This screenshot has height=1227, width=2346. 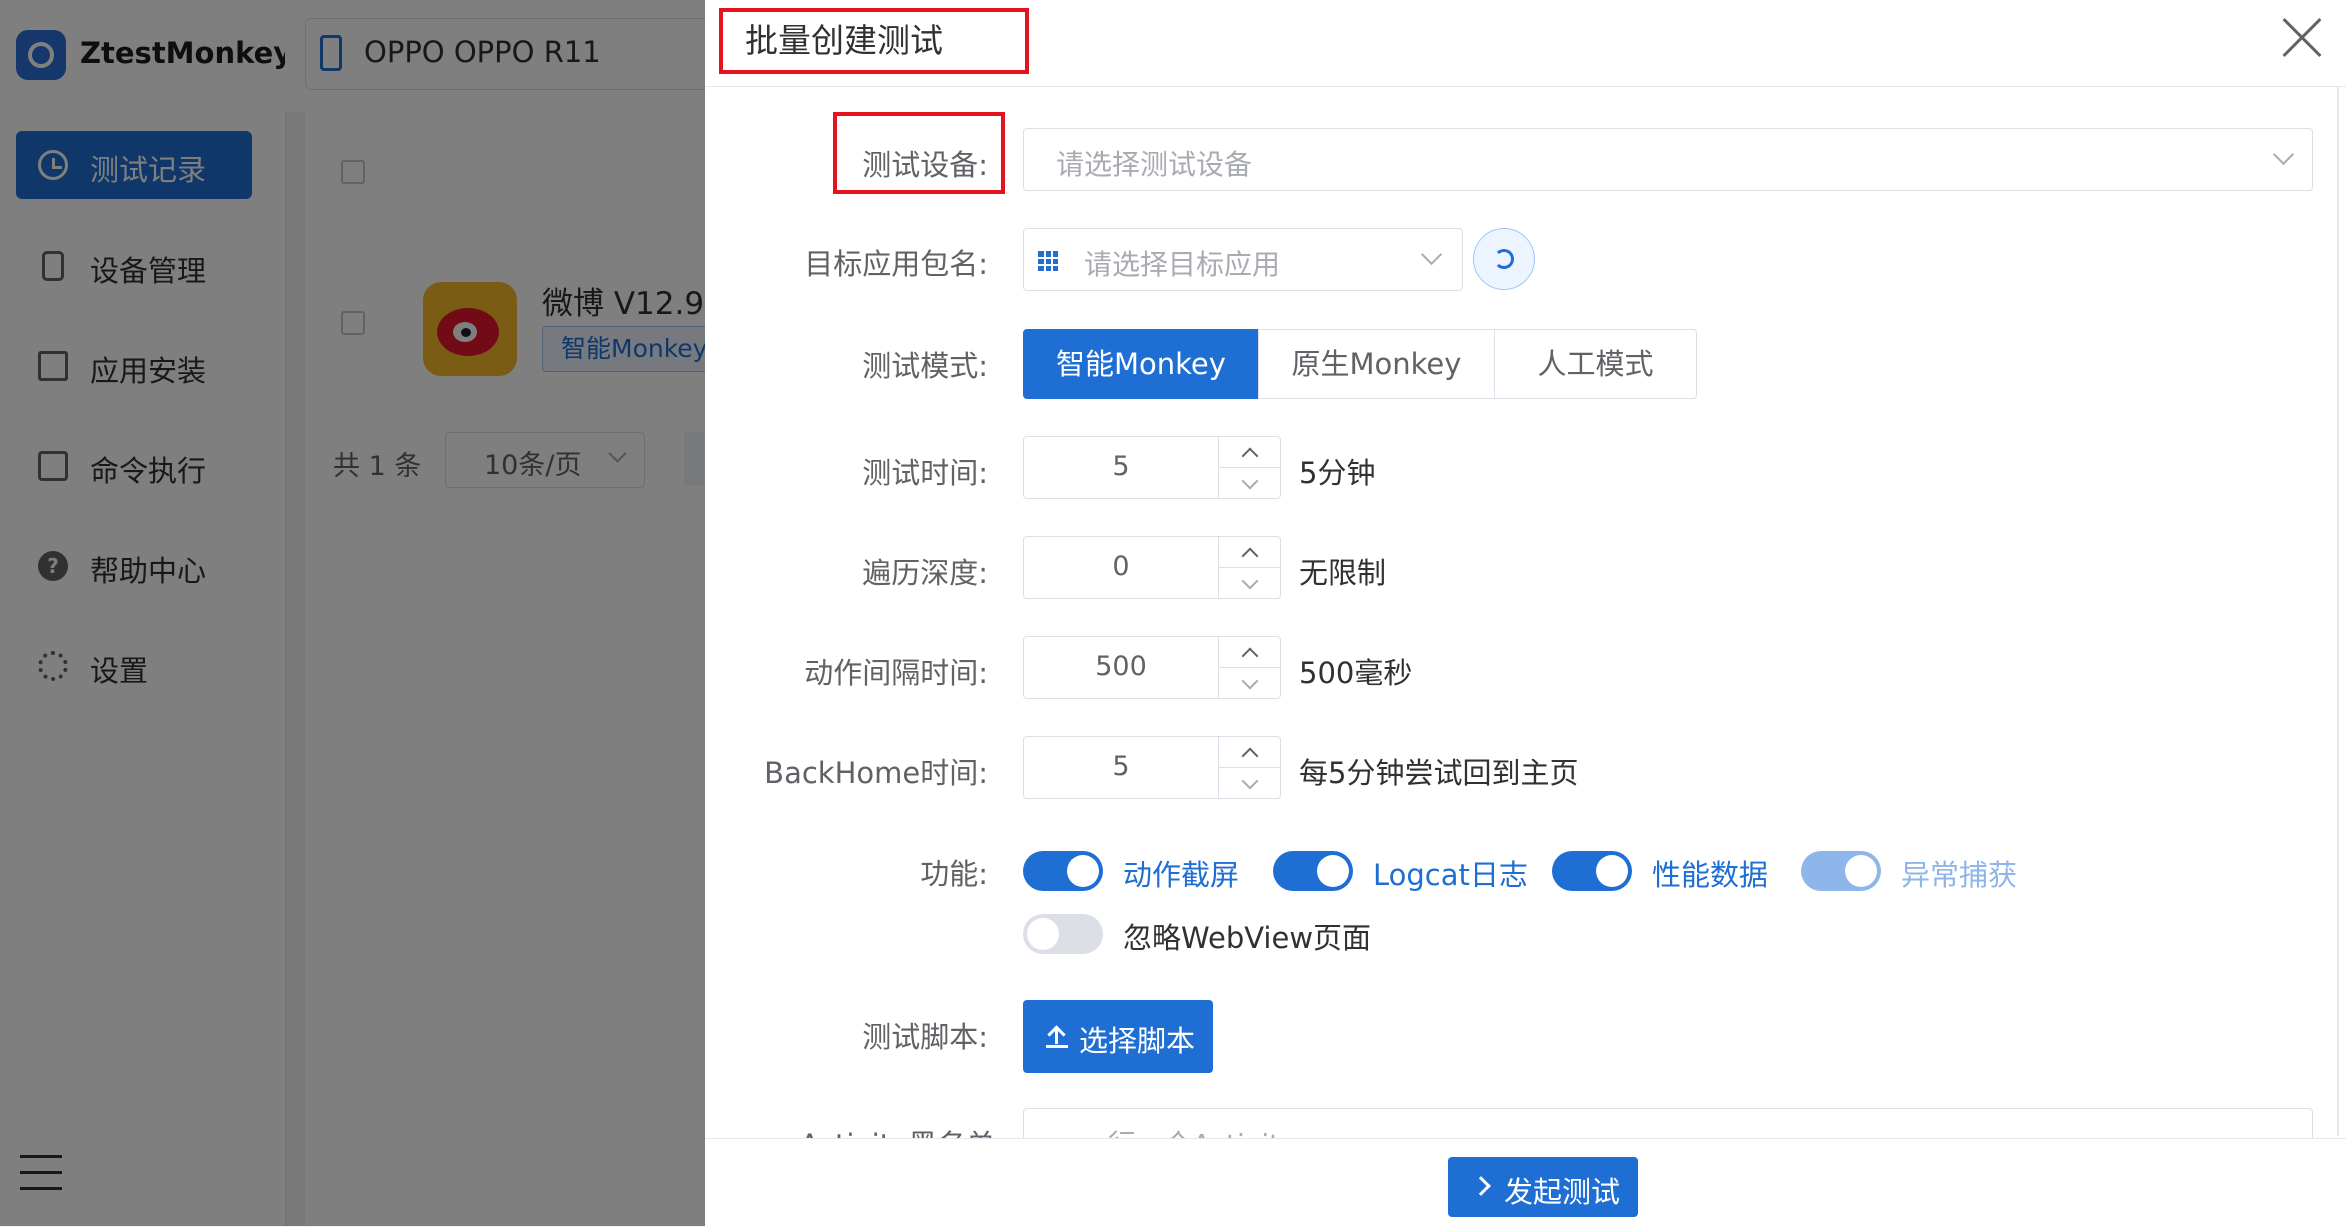 What do you see at coordinates (2302, 38) in the screenshot?
I see `close-icon` at bounding box center [2302, 38].